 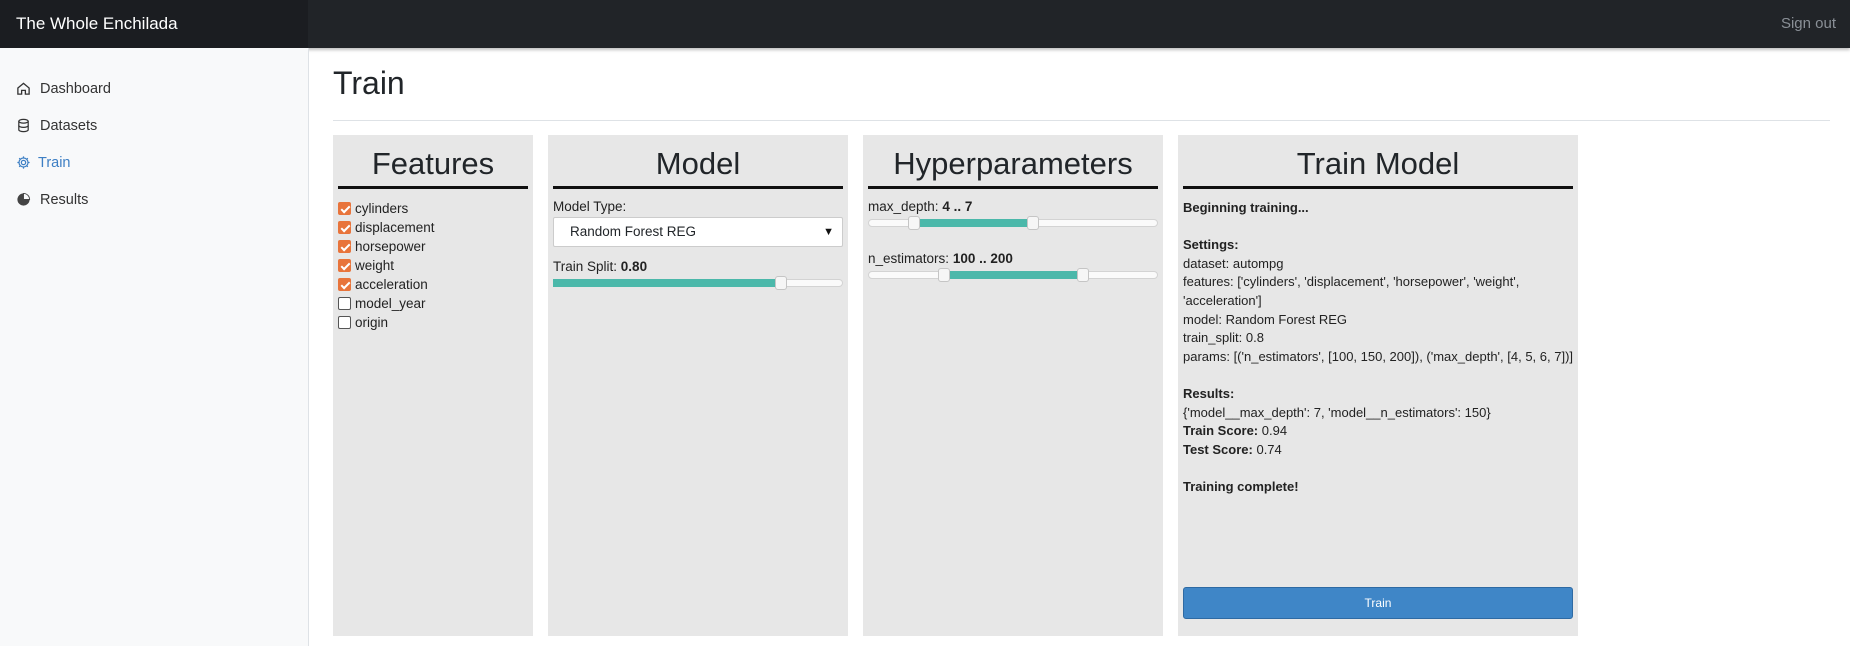 I want to click on n-estimators-label: n_estimators: 100 .. 200, so click(x=940, y=258).